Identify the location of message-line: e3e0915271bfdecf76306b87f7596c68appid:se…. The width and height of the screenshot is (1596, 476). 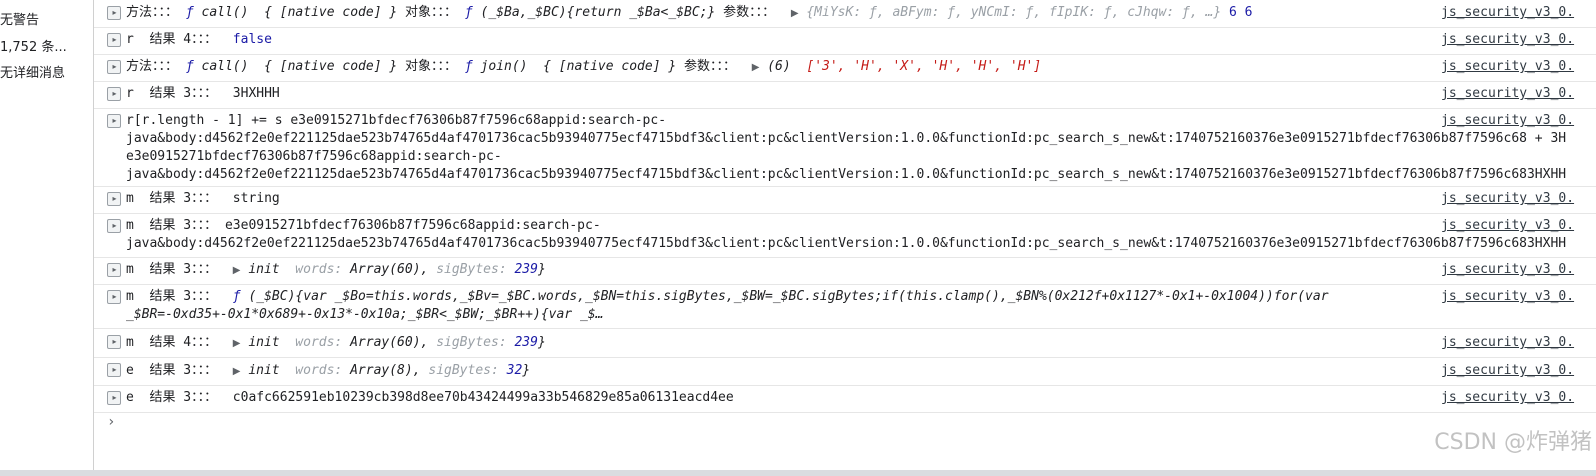
(314, 156).